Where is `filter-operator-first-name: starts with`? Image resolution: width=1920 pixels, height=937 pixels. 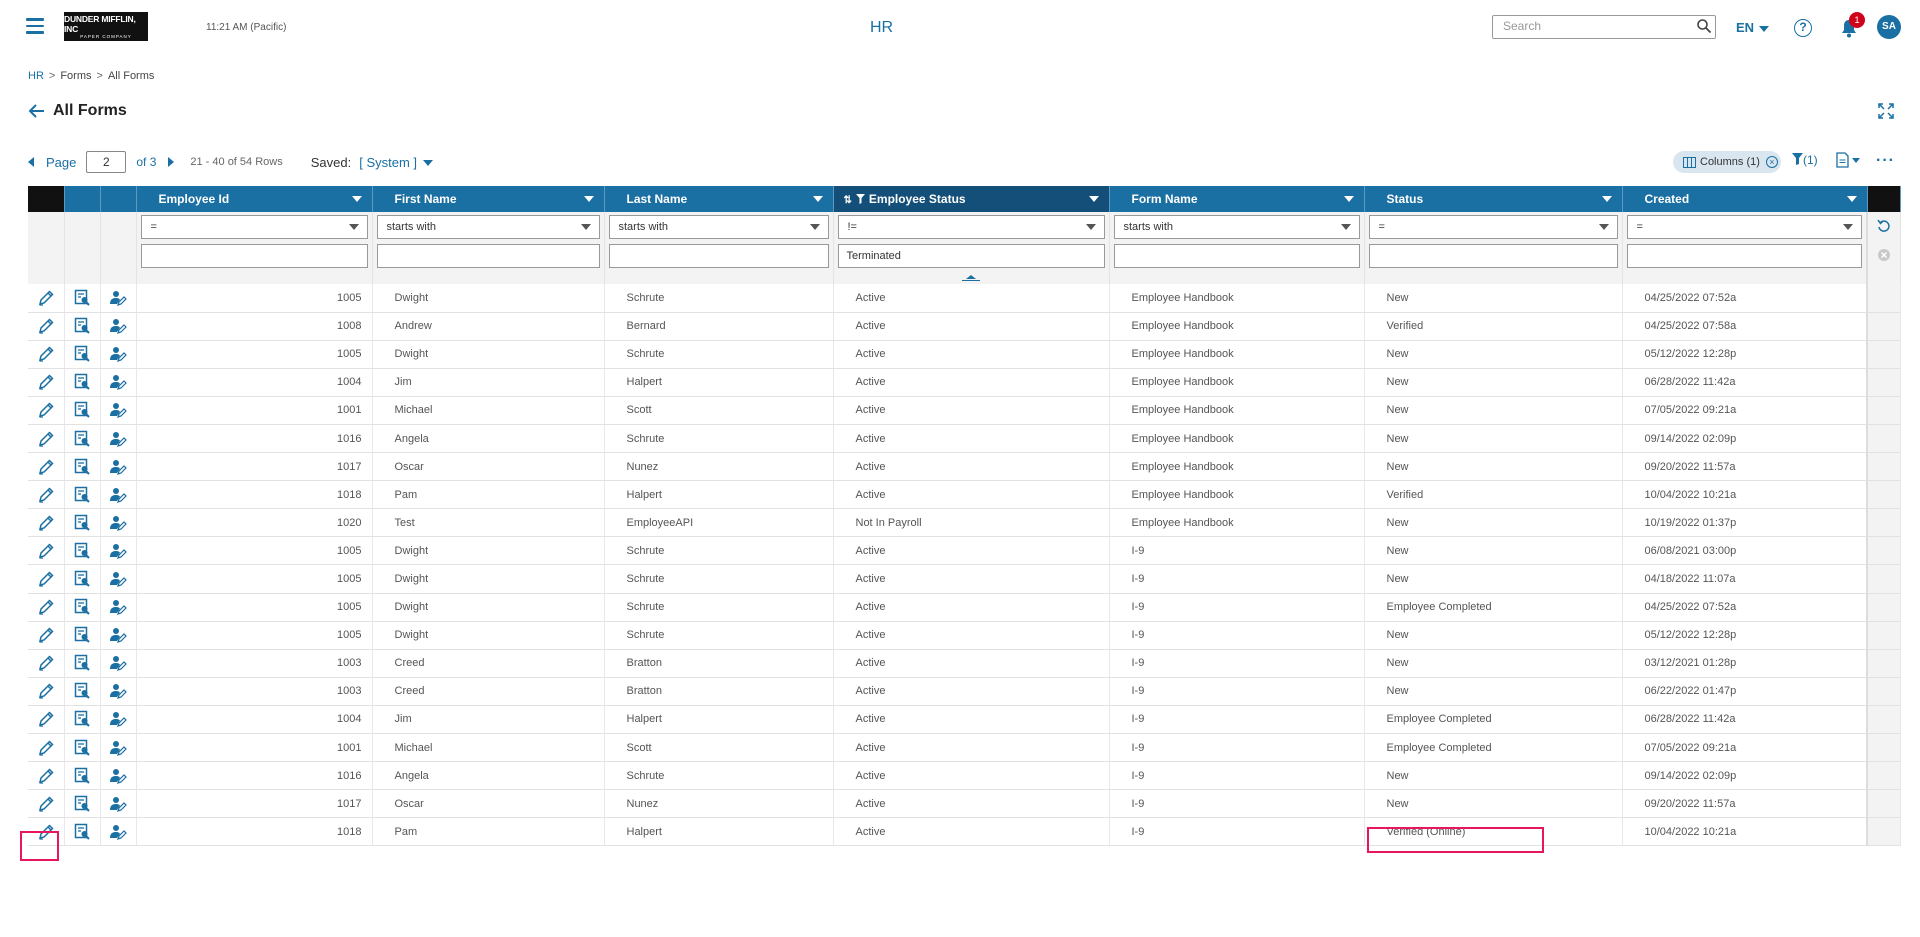 filter-operator-first-name: starts with is located at coordinates (488, 227).